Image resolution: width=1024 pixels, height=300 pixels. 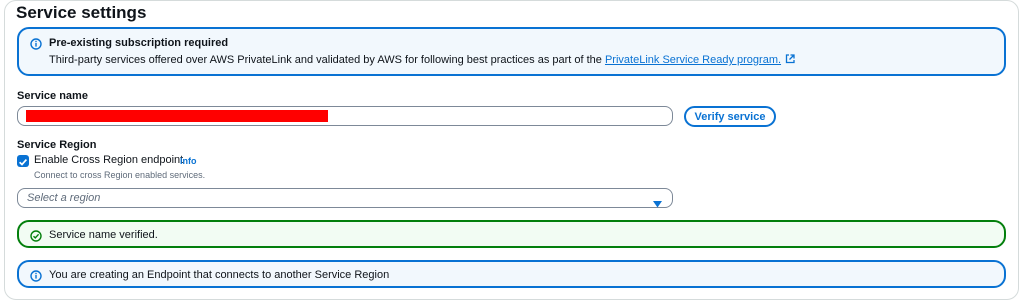 I want to click on external-link-icon, so click(x=790, y=60).